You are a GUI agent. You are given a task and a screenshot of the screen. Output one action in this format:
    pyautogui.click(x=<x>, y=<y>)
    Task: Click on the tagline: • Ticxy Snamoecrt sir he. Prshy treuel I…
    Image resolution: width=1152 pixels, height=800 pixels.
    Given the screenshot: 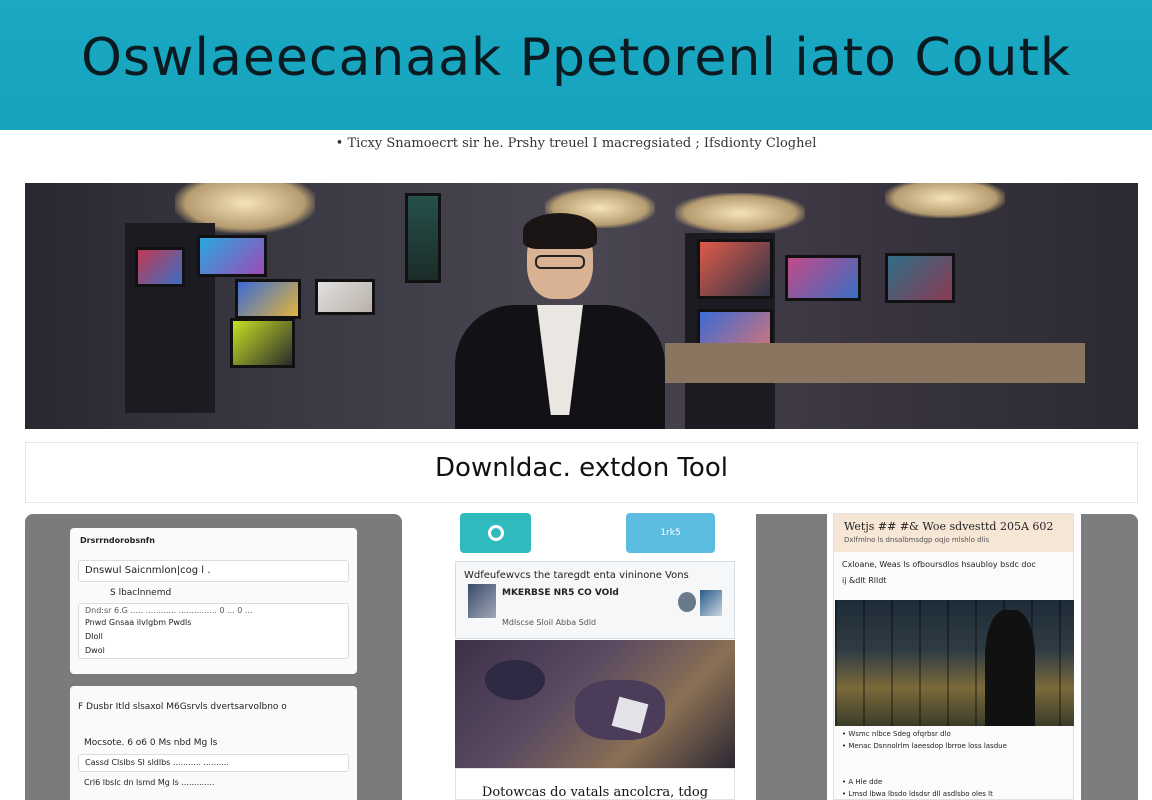 What is the action you would take?
    pyautogui.click(x=576, y=143)
    